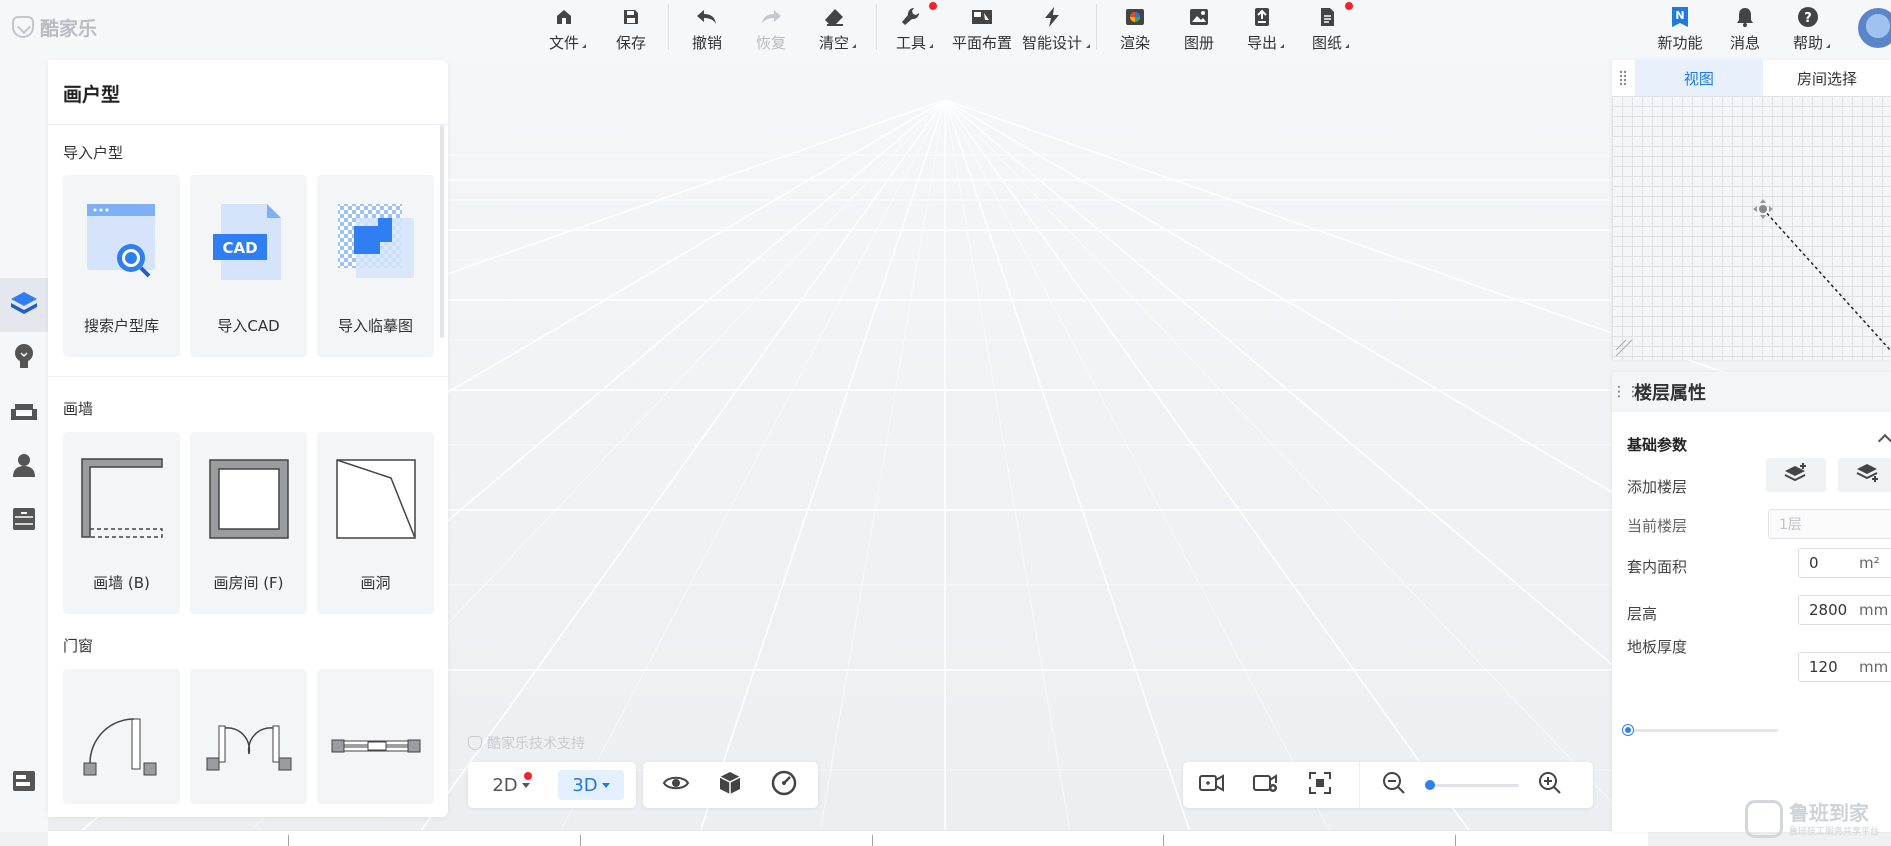 The width and height of the screenshot is (1891, 846). Describe the element at coordinates (1051, 43) in the screenshot. I see `smart-design-label: 智能设计` at that location.